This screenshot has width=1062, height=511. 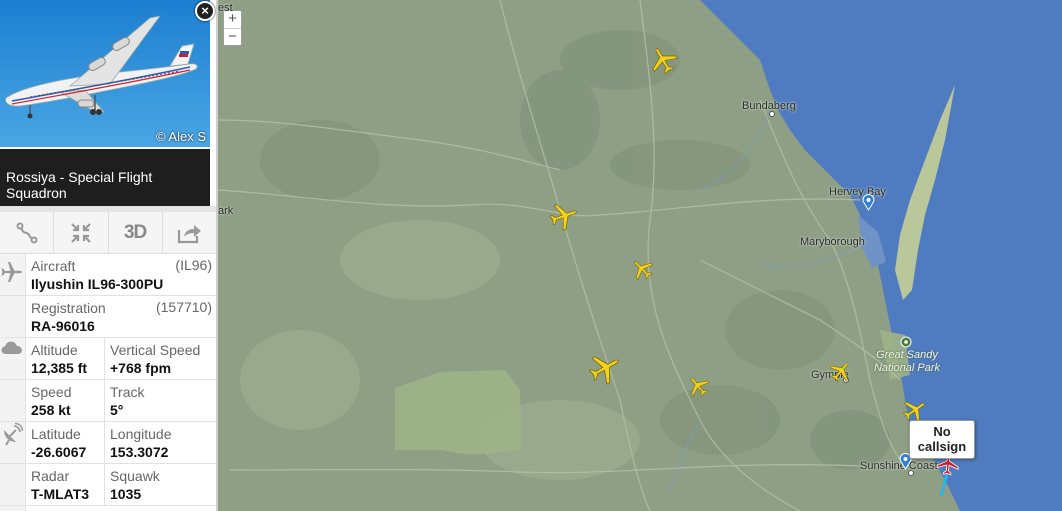 I want to click on radar-cell: Radar T-MLAT3, so click(x=65, y=484).